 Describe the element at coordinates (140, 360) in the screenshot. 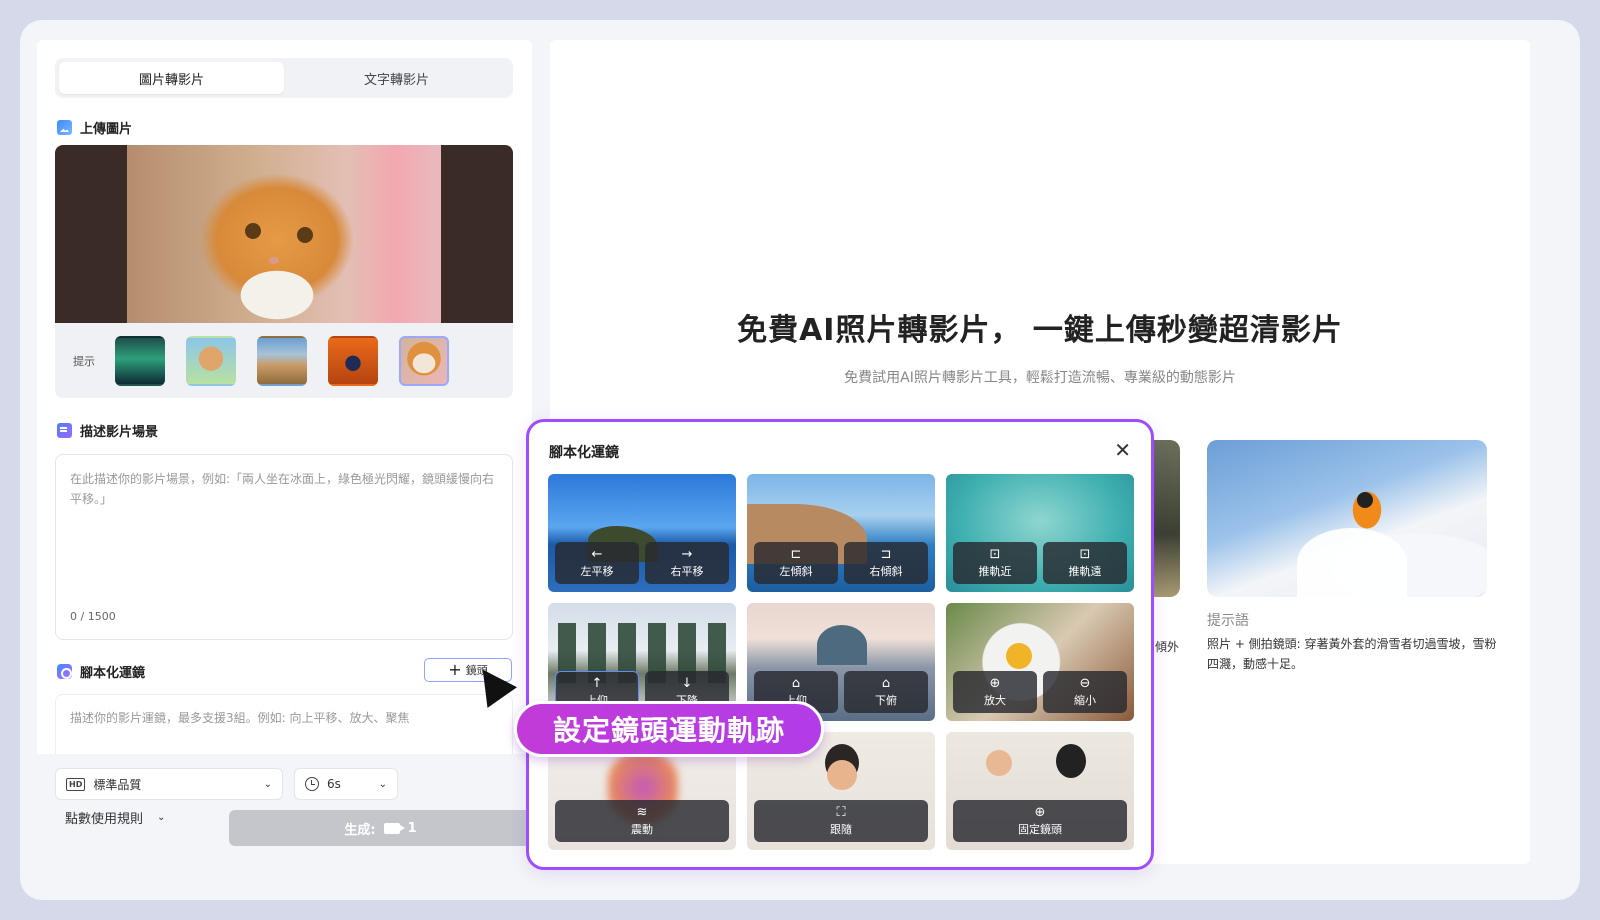

I see `sample-thumb-aurora` at that location.